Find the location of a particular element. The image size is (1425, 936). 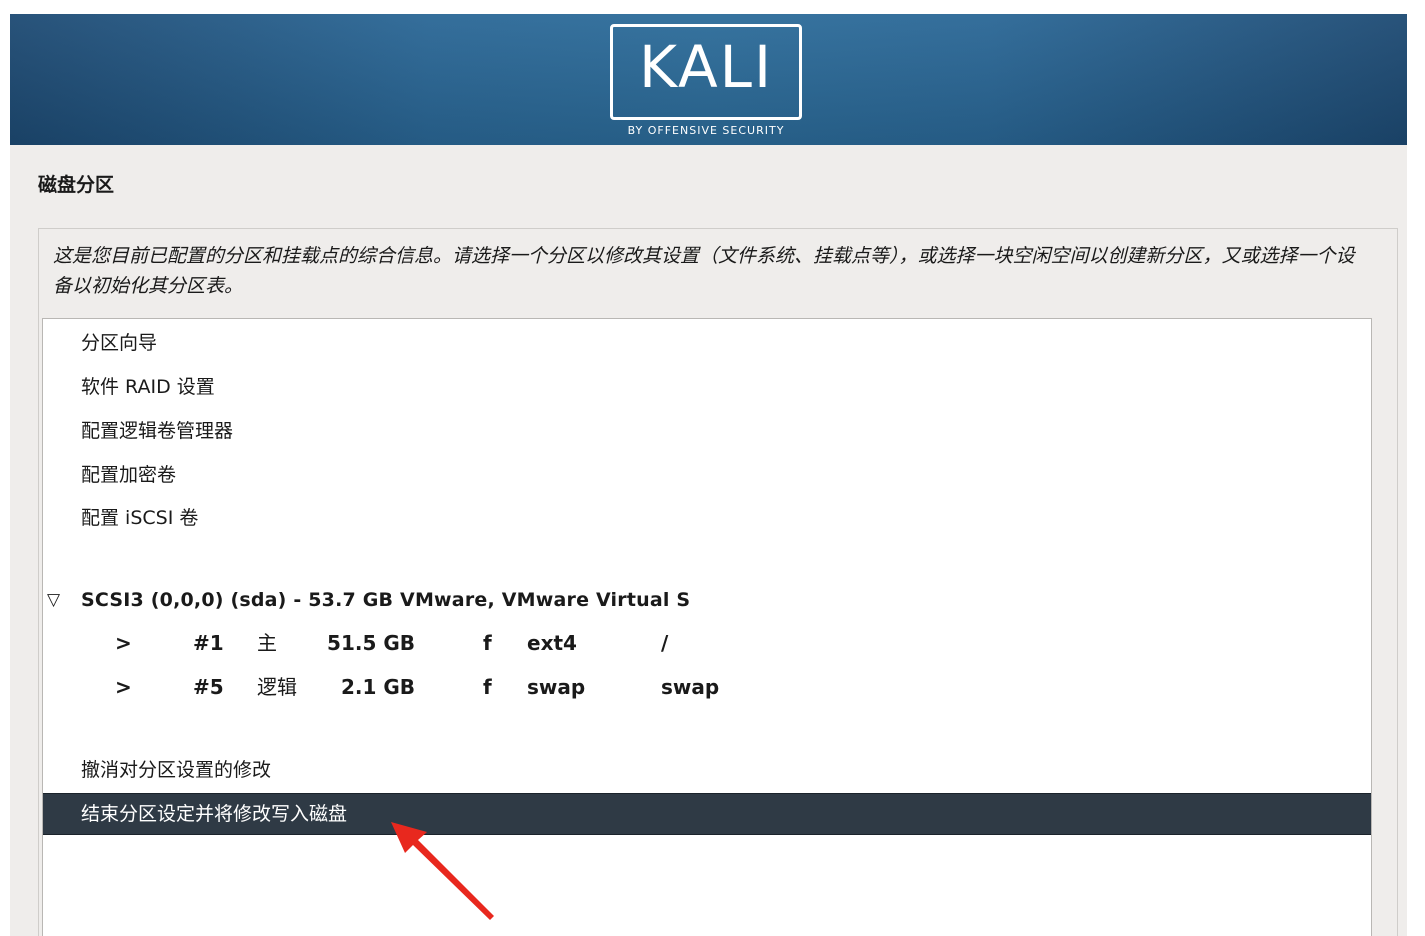

red-arrow-icon is located at coordinates (442, 871).